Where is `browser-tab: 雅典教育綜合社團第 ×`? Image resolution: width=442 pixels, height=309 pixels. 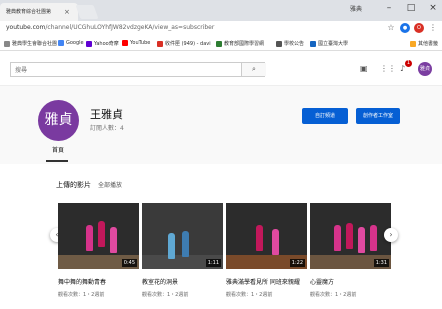 browser-tab: 雅典教育綜合社團第 × is located at coordinates (39, 12).